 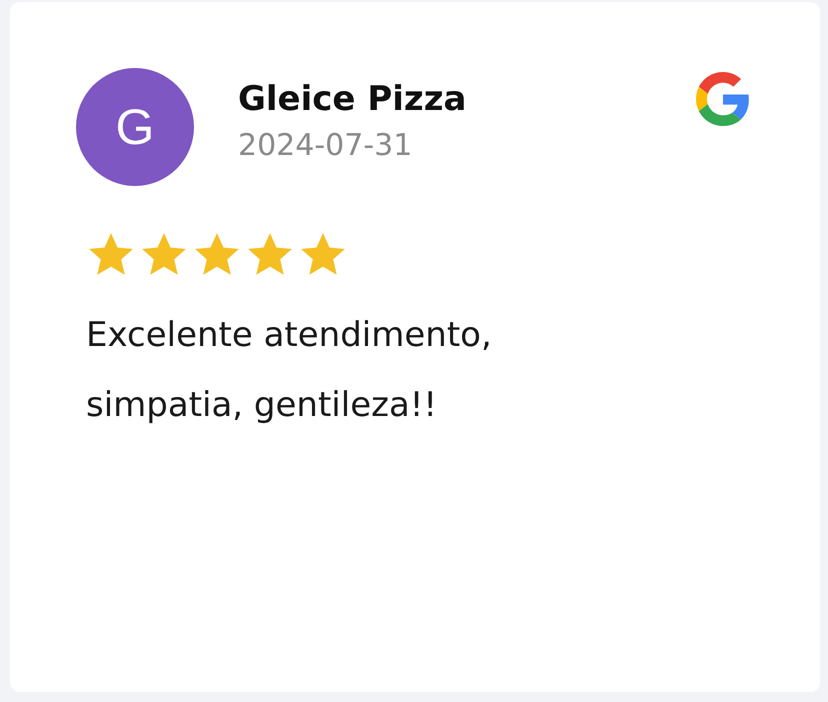 I want to click on avatar: G, so click(x=135, y=127).